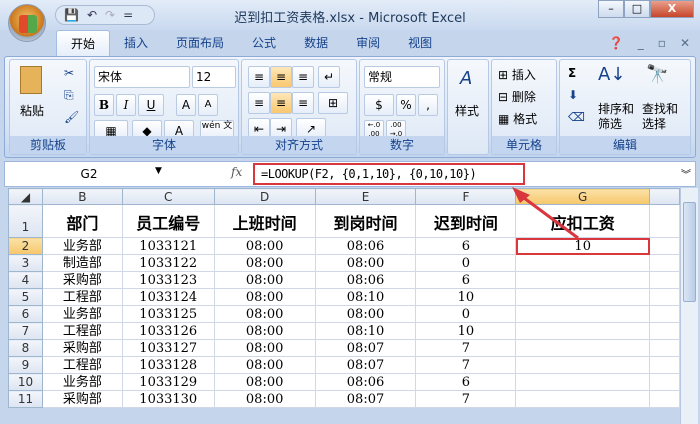 The height and width of the screenshot is (424, 700). Describe the element at coordinates (200, 43) in the screenshot. I see `tab-page-layout: 页面布局` at that location.